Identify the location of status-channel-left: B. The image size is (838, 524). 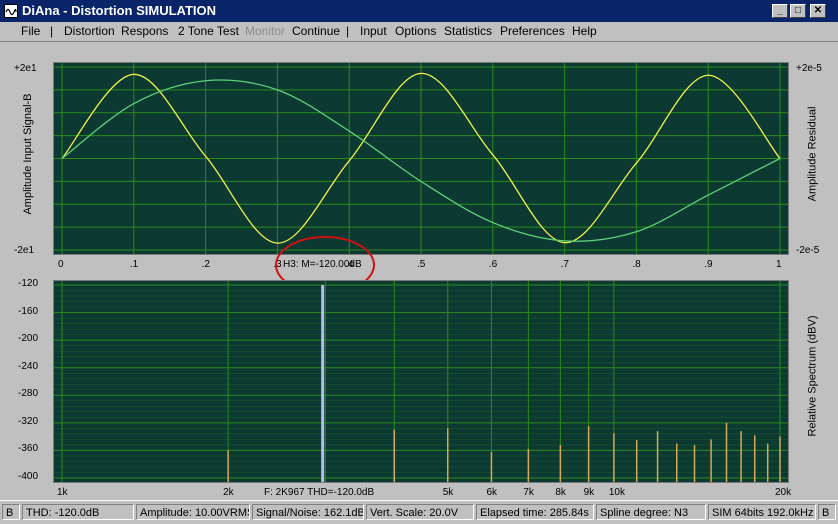
(11, 512).